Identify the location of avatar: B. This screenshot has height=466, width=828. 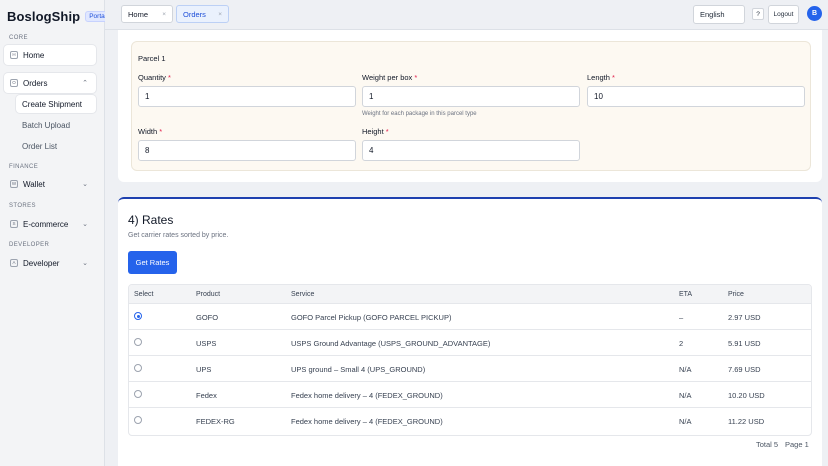
(814, 13).